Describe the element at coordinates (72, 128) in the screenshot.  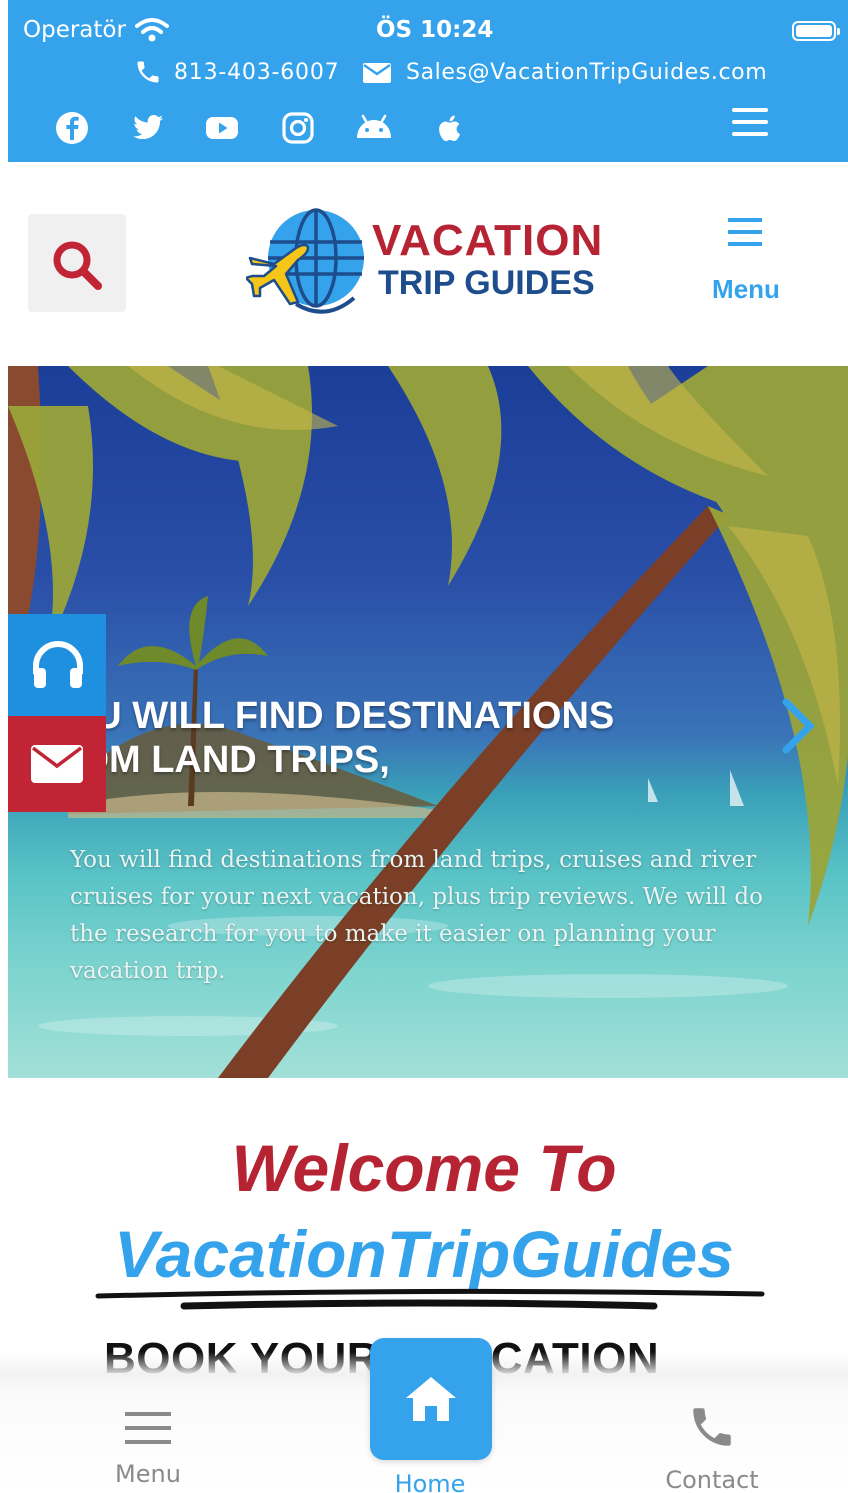
I see `facebook-icon` at that location.